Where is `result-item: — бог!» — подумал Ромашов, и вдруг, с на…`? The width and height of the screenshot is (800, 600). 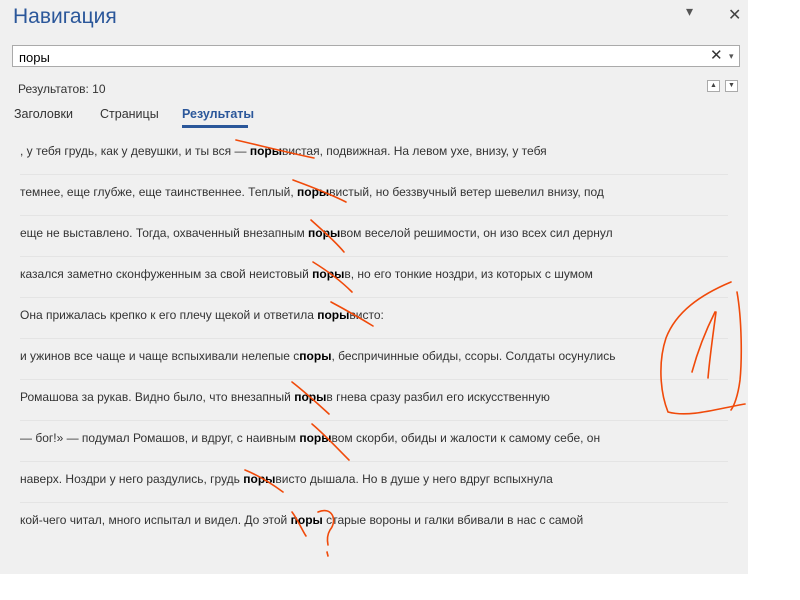 result-item: — бог!» — подумал Ромашов, и вдруг, с на… is located at coordinates (374, 437).